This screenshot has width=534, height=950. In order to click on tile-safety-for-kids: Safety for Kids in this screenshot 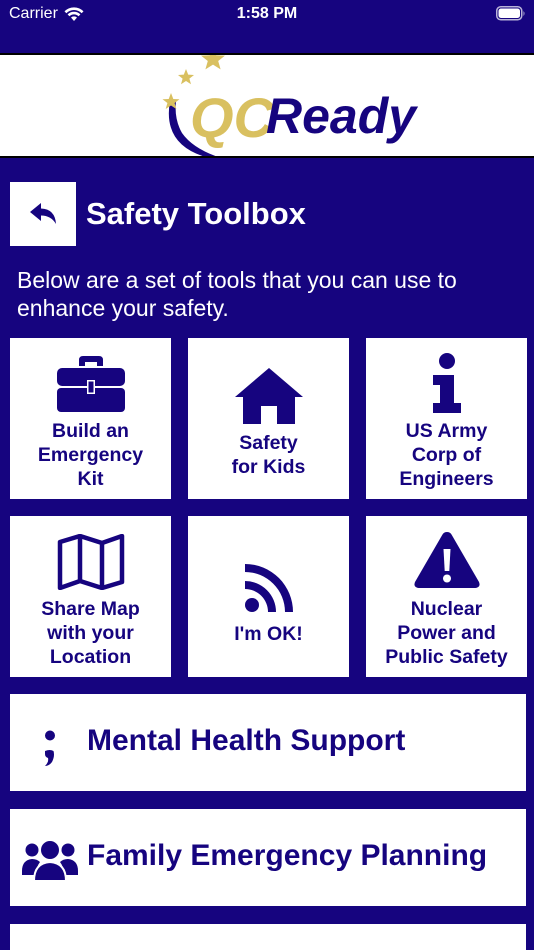, I will do `click(268, 418)`.